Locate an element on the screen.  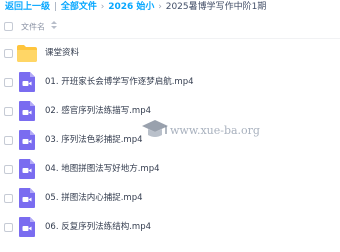
file-row: 01. 开班家长会博学写作逐梦启航.mp4 is located at coordinates (170, 82).